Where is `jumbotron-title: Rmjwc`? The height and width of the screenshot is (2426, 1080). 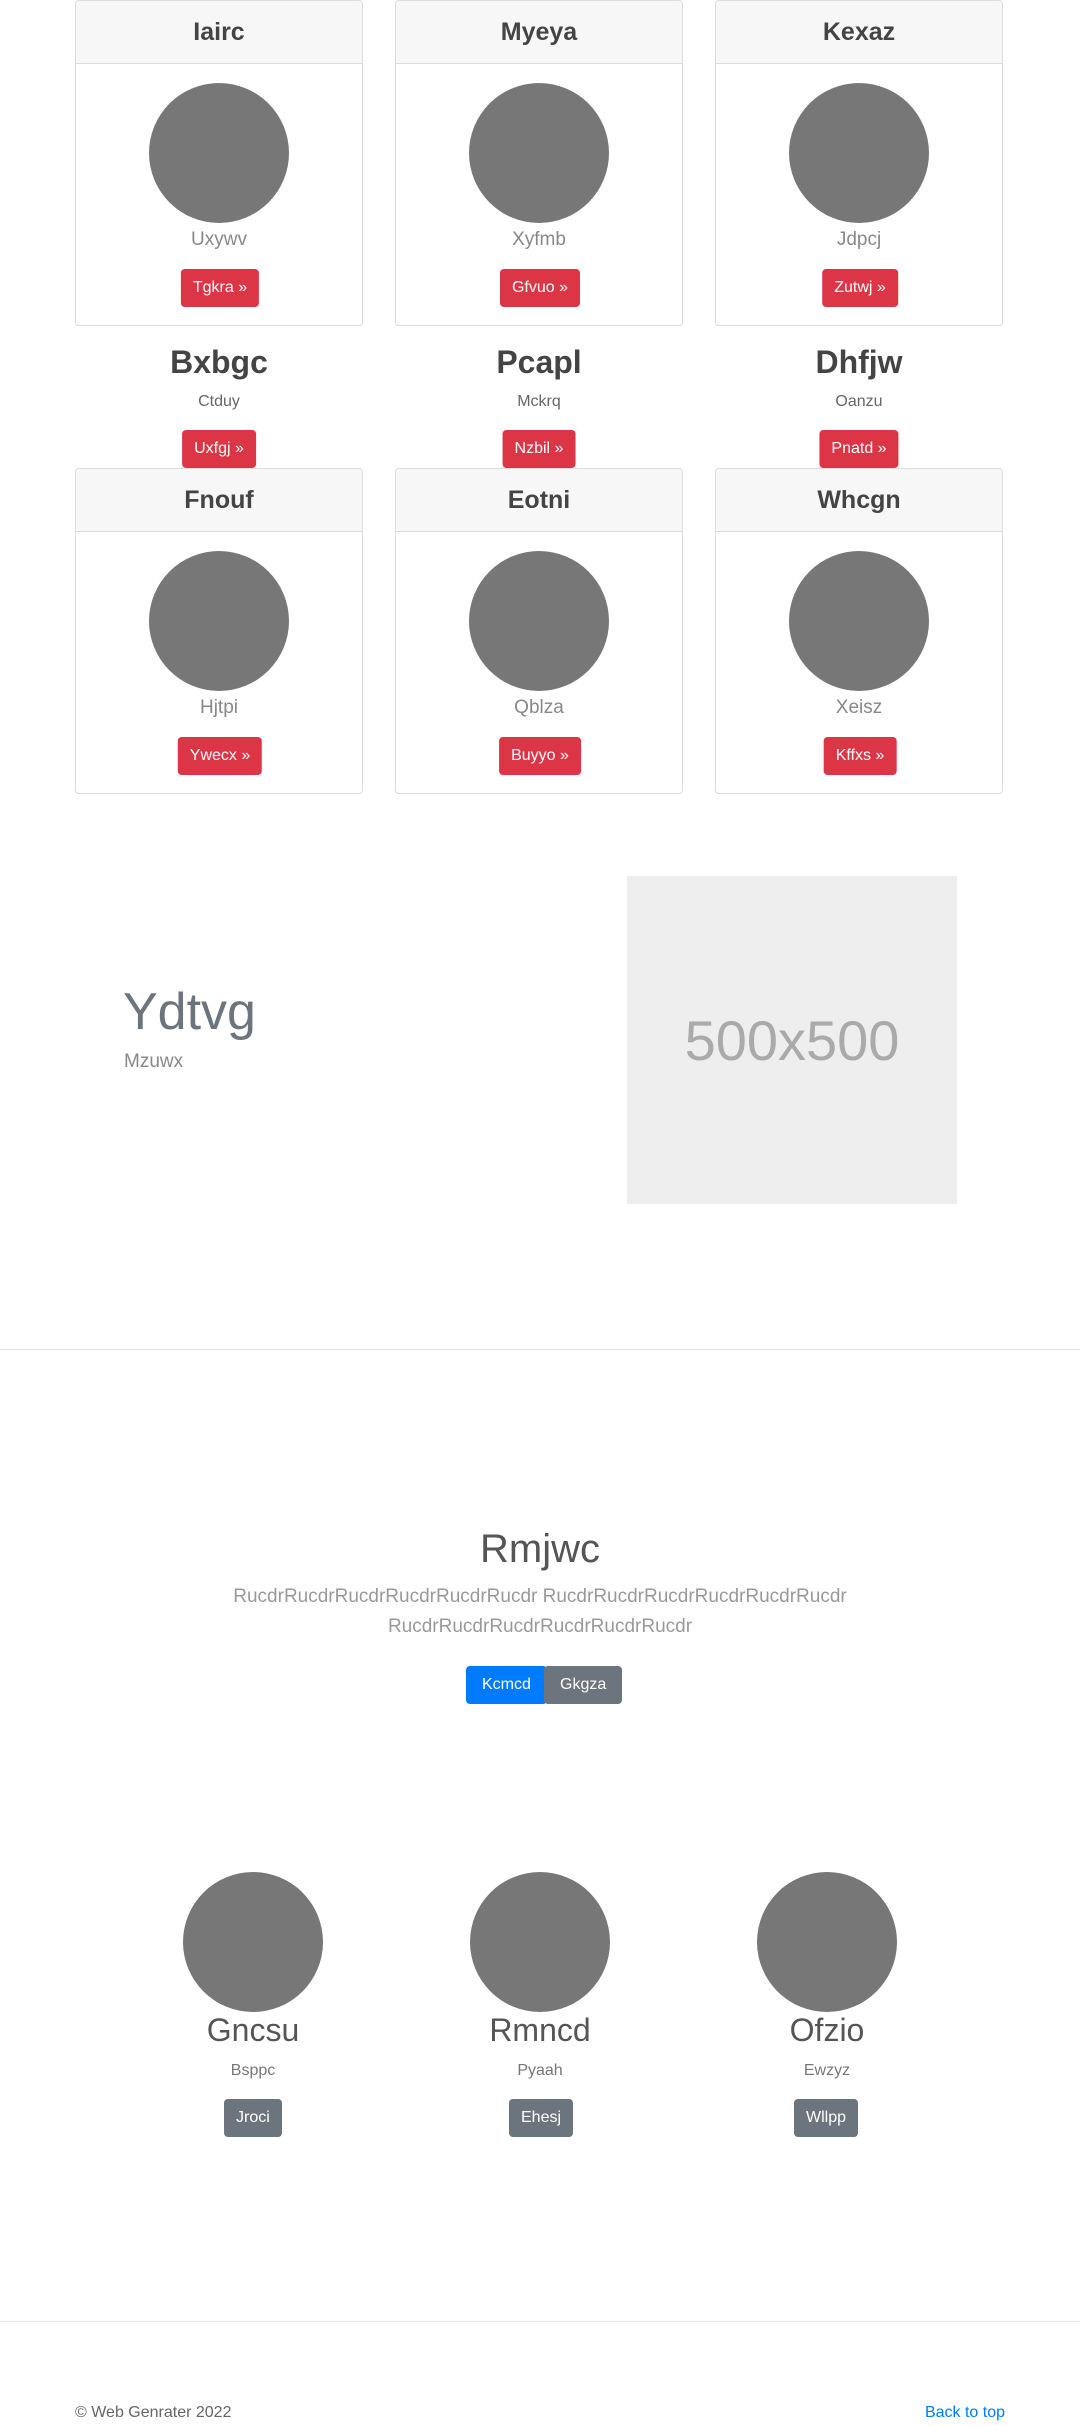 jumbotron-title: Rmjwc is located at coordinates (540, 1549).